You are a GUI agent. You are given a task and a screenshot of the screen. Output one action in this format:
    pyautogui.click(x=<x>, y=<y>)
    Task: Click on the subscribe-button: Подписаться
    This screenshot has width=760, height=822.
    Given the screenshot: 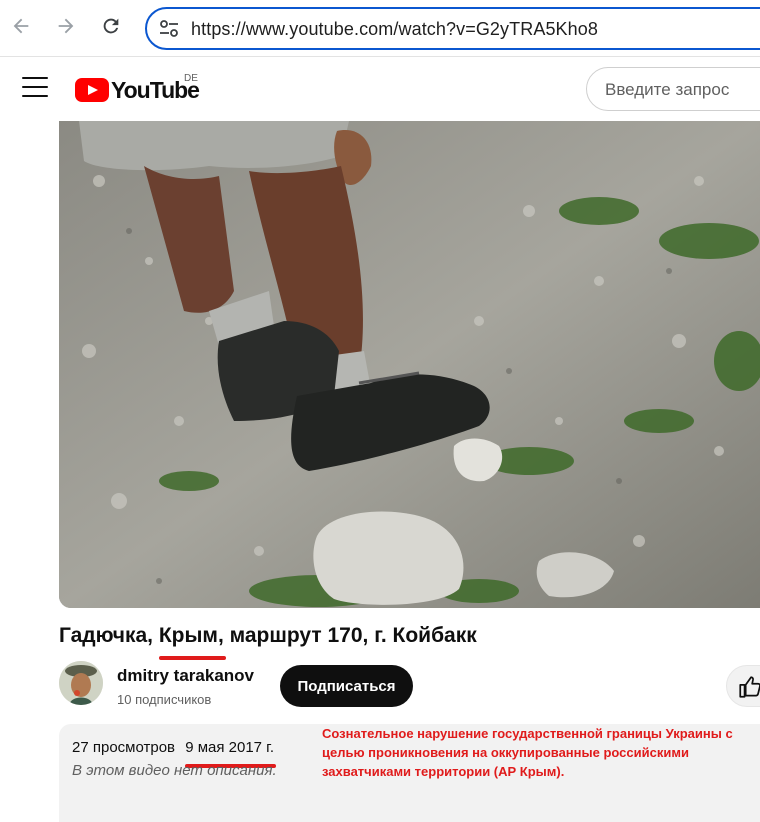 What is the action you would take?
    pyautogui.click(x=346, y=686)
    